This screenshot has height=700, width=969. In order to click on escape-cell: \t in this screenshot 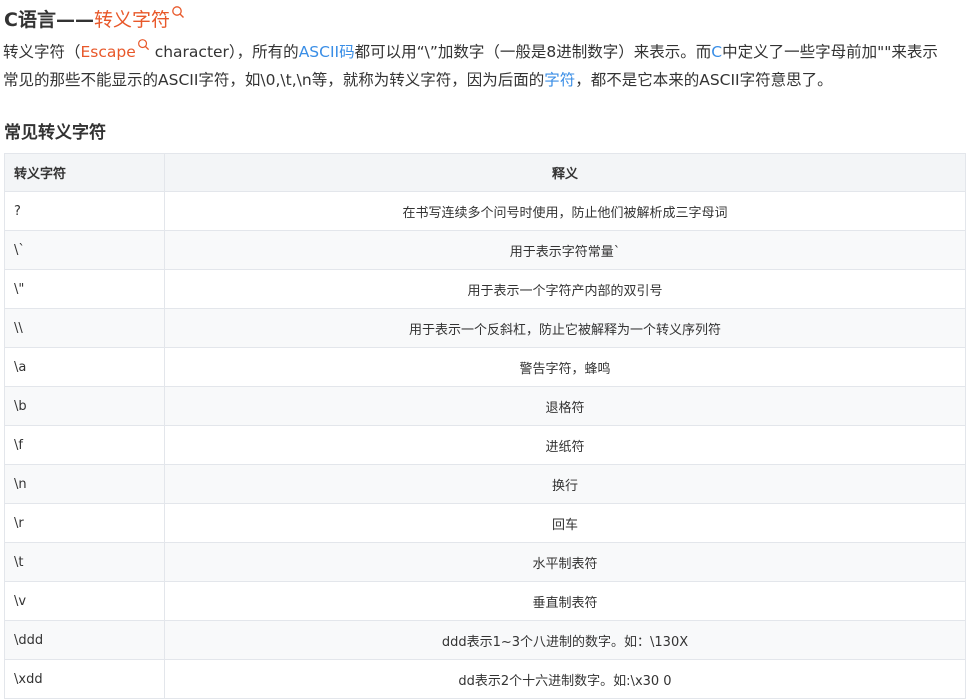, I will do `click(84, 562)`.